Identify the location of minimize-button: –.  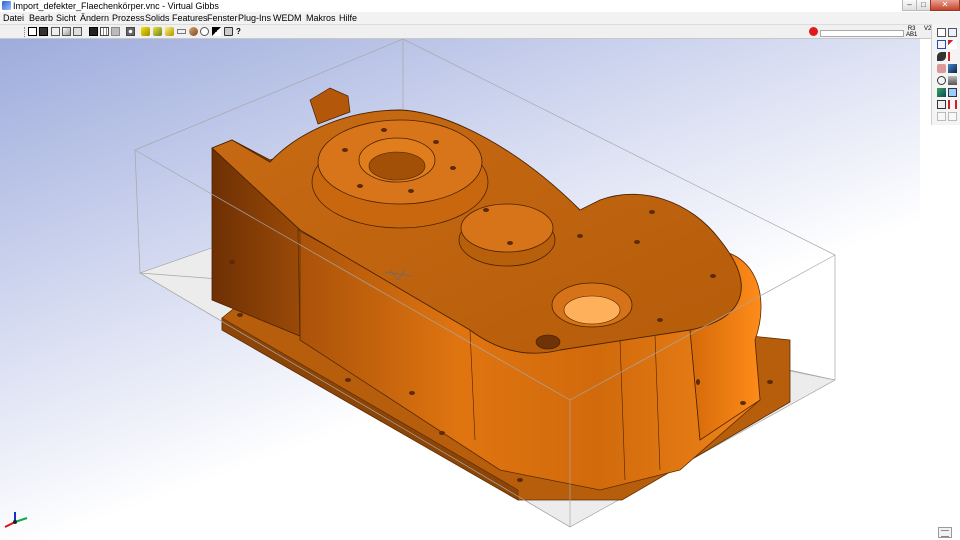
(909, 5).